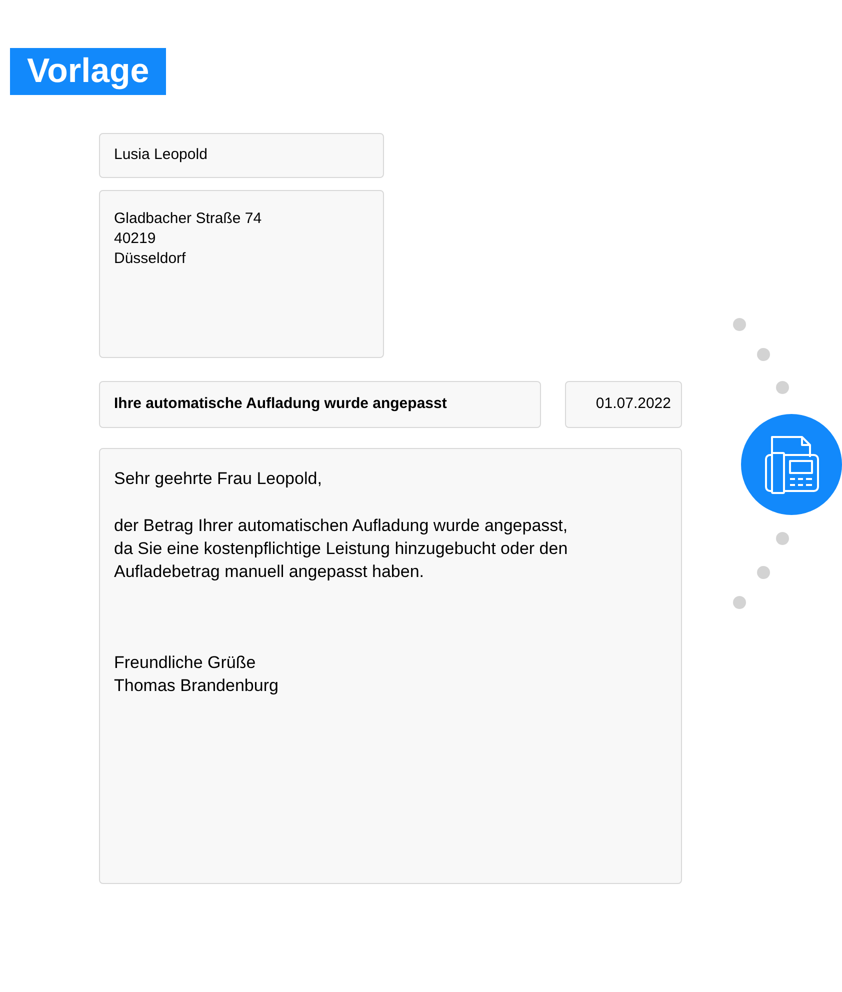 This screenshot has width=842, height=992. Describe the element at coordinates (341, 526) in the screenshot. I see `letter-text-line: der Betrag Ihrer automatischen Aufladung wurde angepasst,` at that location.